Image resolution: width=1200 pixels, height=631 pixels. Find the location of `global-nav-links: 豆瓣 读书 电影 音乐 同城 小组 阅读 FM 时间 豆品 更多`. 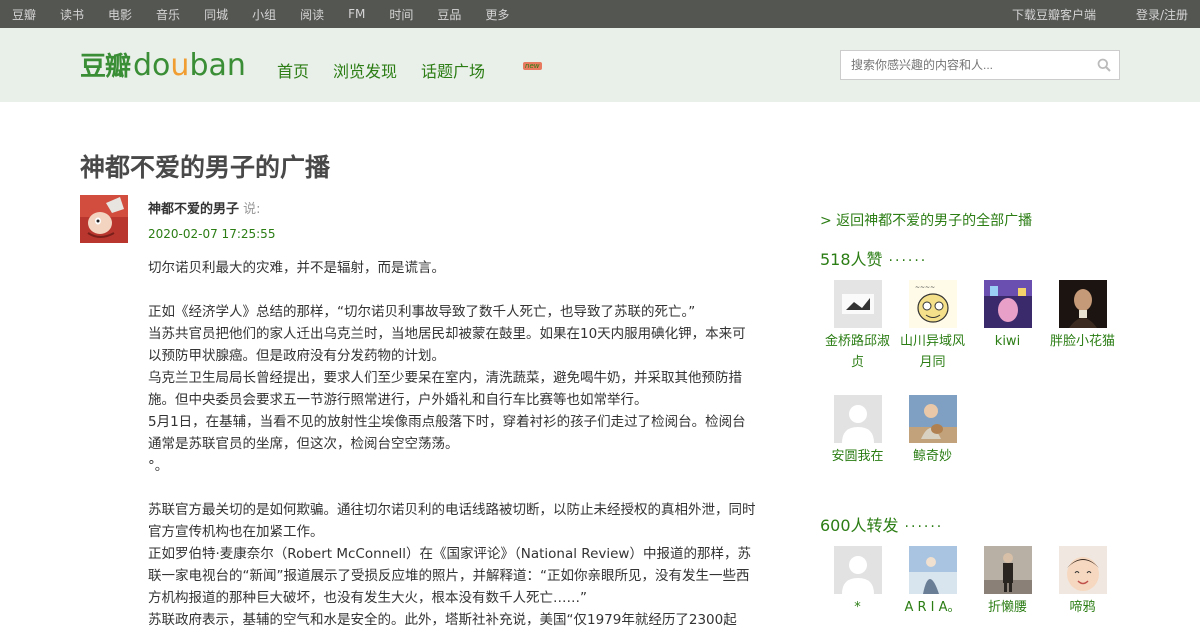

global-nav-links: 豆瓣 读书 电影 音乐 同城 小组 阅读 FM 时间 豆品 更多 is located at coordinates (272, 14).